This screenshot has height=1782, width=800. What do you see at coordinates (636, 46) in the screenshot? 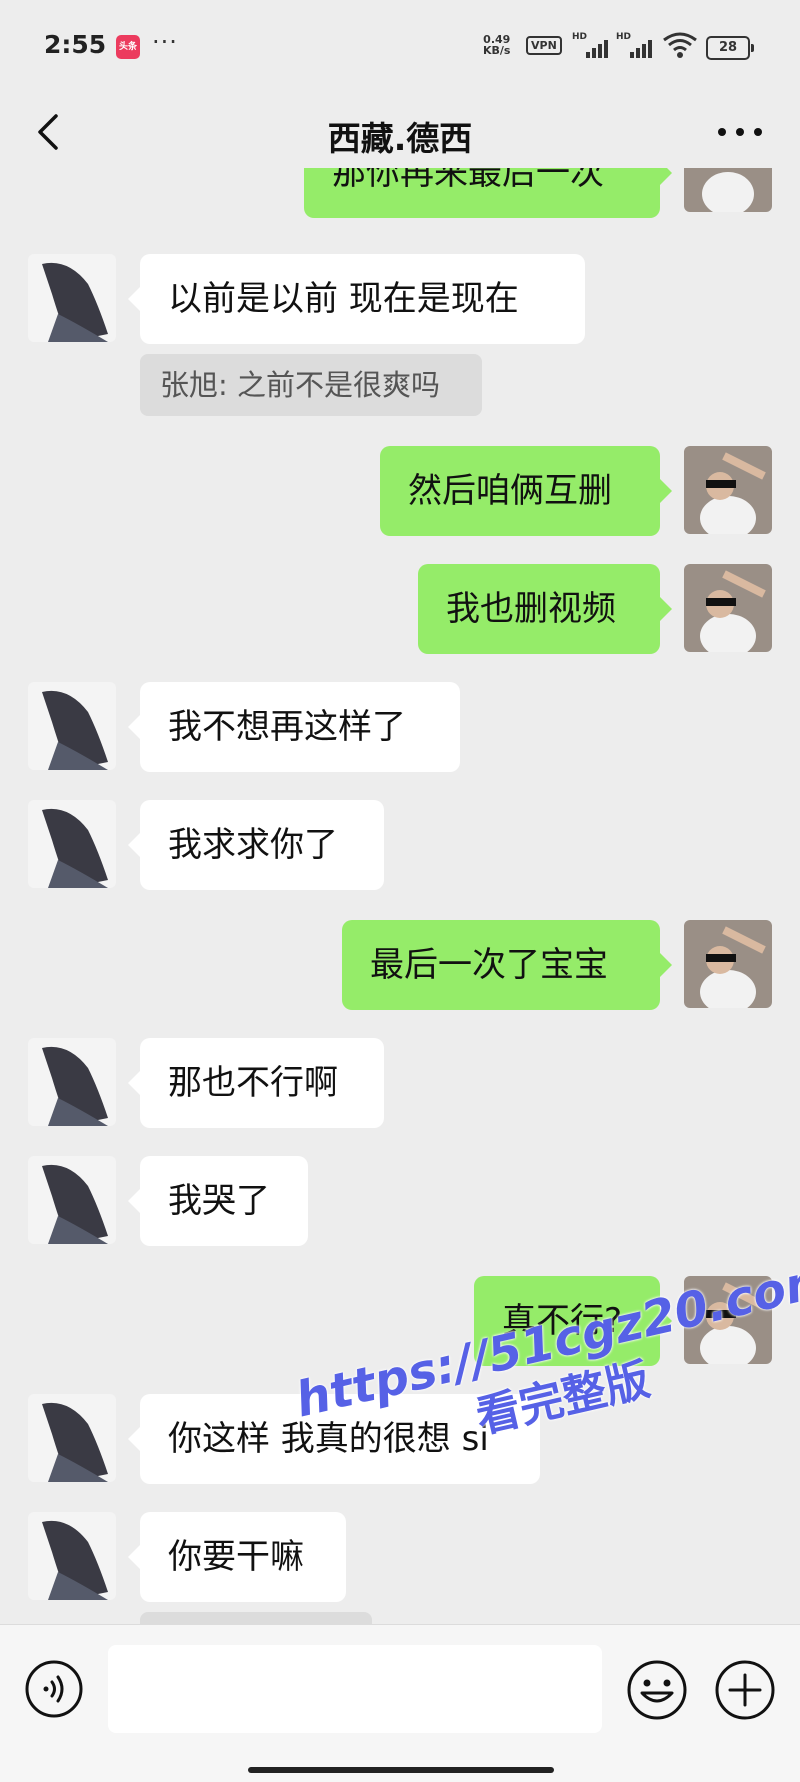
I see `signal-icon-2: HD` at bounding box center [636, 46].